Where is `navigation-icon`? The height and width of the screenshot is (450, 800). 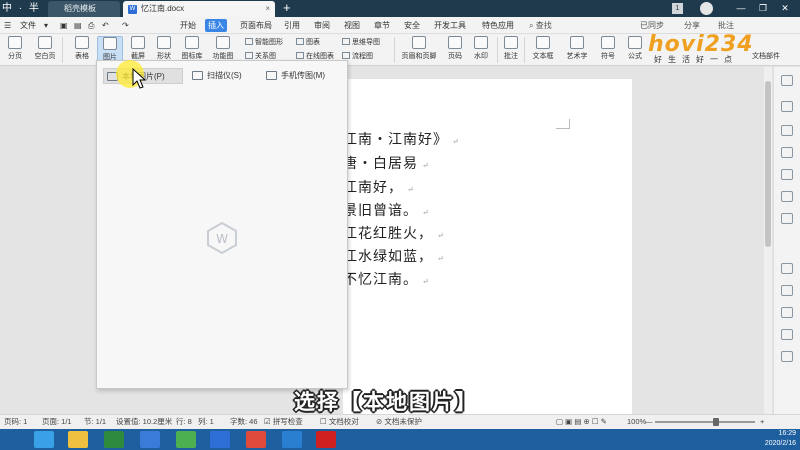 navigation-icon is located at coordinates (787, 218).